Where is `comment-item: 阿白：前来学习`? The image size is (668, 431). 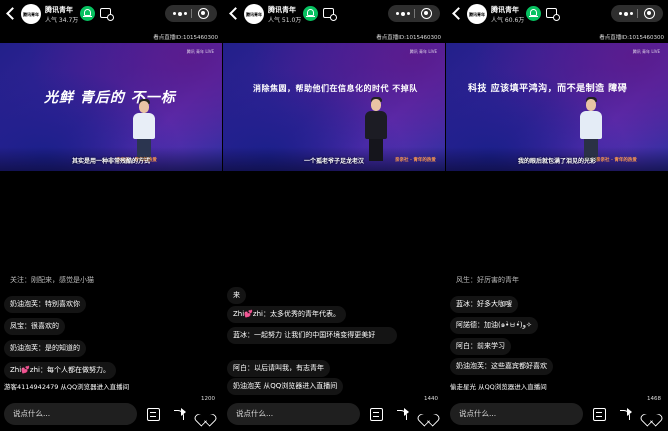
comment-item: 阿白：前来学习 is located at coordinates (480, 346).